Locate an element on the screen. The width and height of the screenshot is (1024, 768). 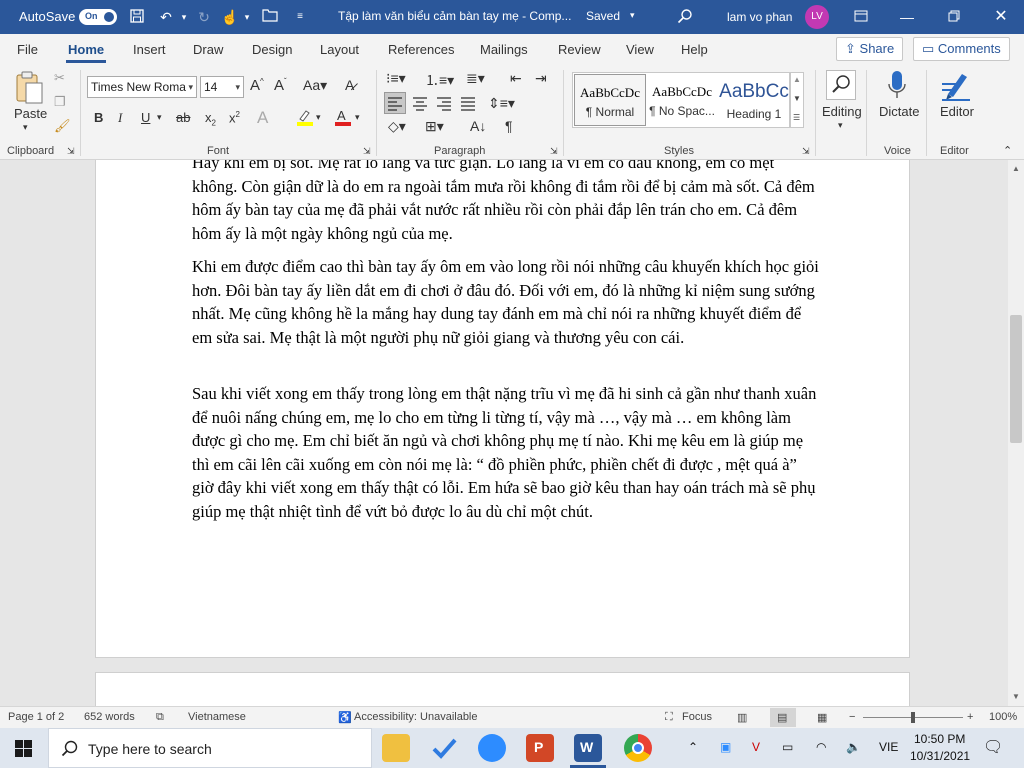
user-name: lam vo phan is located at coordinates (759, 17).